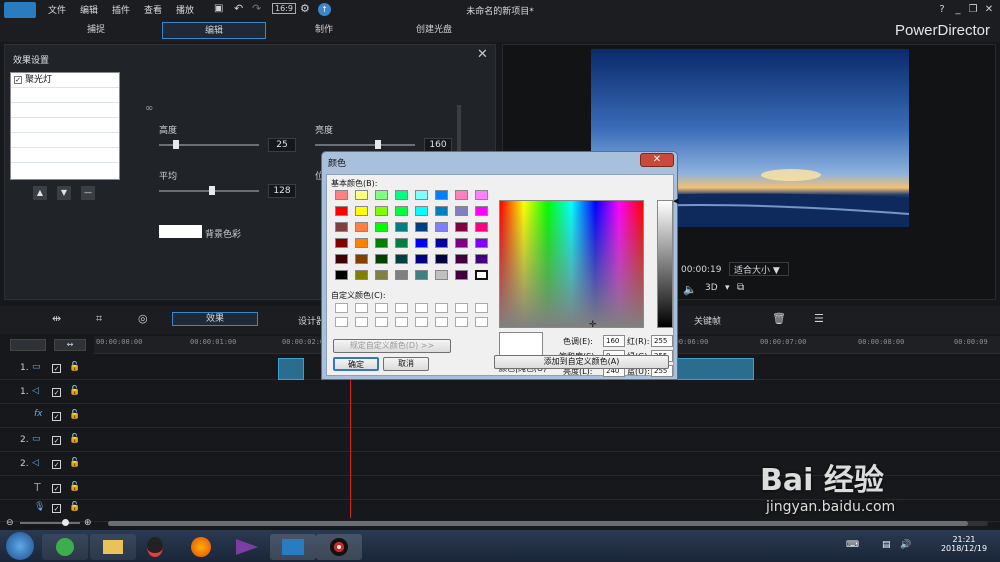 The width and height of the screenshot is (1000, 562). What do you see at coordinates (690, 289) in the screenshot?
I see `volume-icon: 🔈` at bounding box center [690, 289].